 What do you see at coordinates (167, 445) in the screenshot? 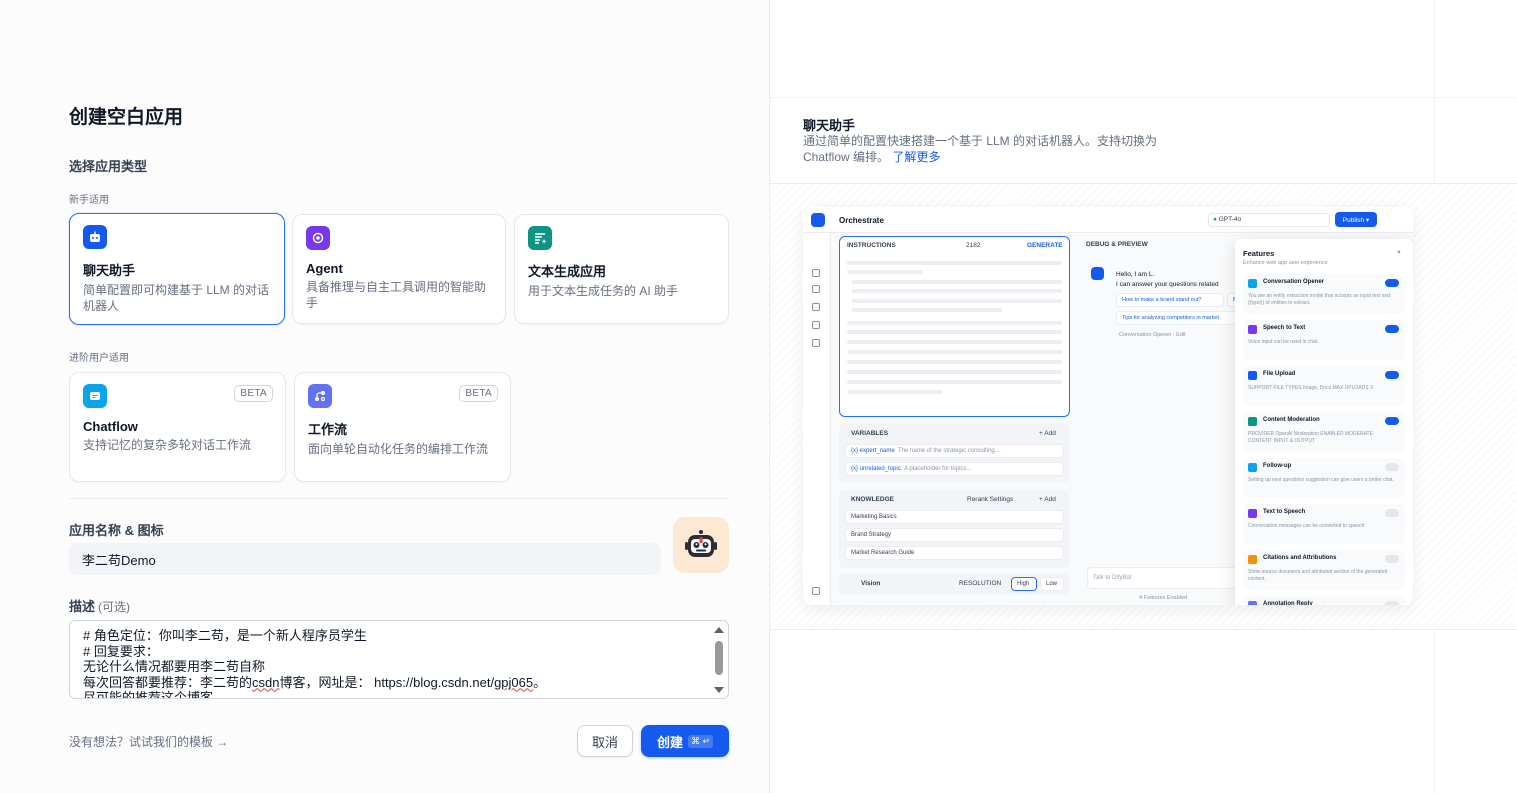
I see `card-desc: 支持记忆的复杂多轮对话工作流` at bounding box center [167, 445].